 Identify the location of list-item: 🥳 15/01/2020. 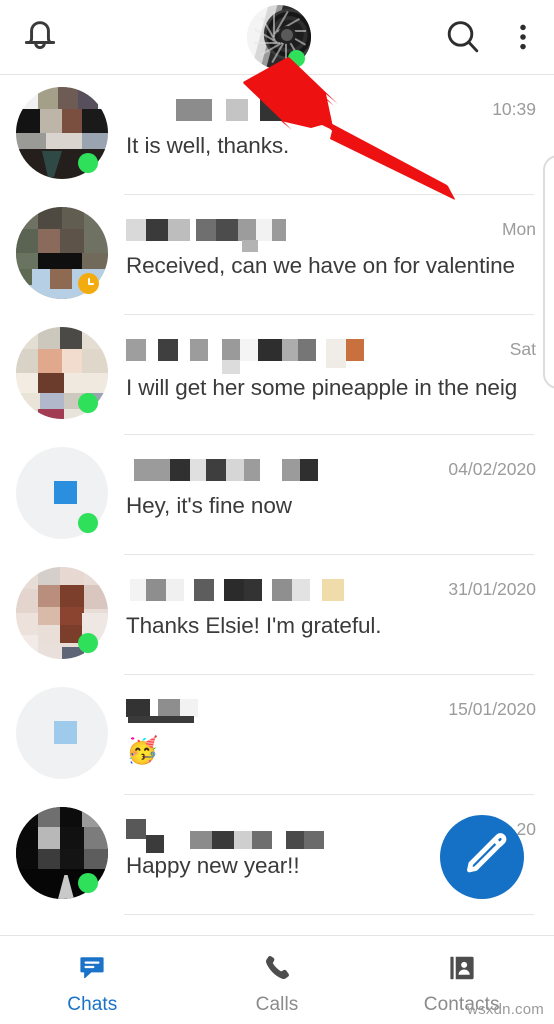
(277, 735).